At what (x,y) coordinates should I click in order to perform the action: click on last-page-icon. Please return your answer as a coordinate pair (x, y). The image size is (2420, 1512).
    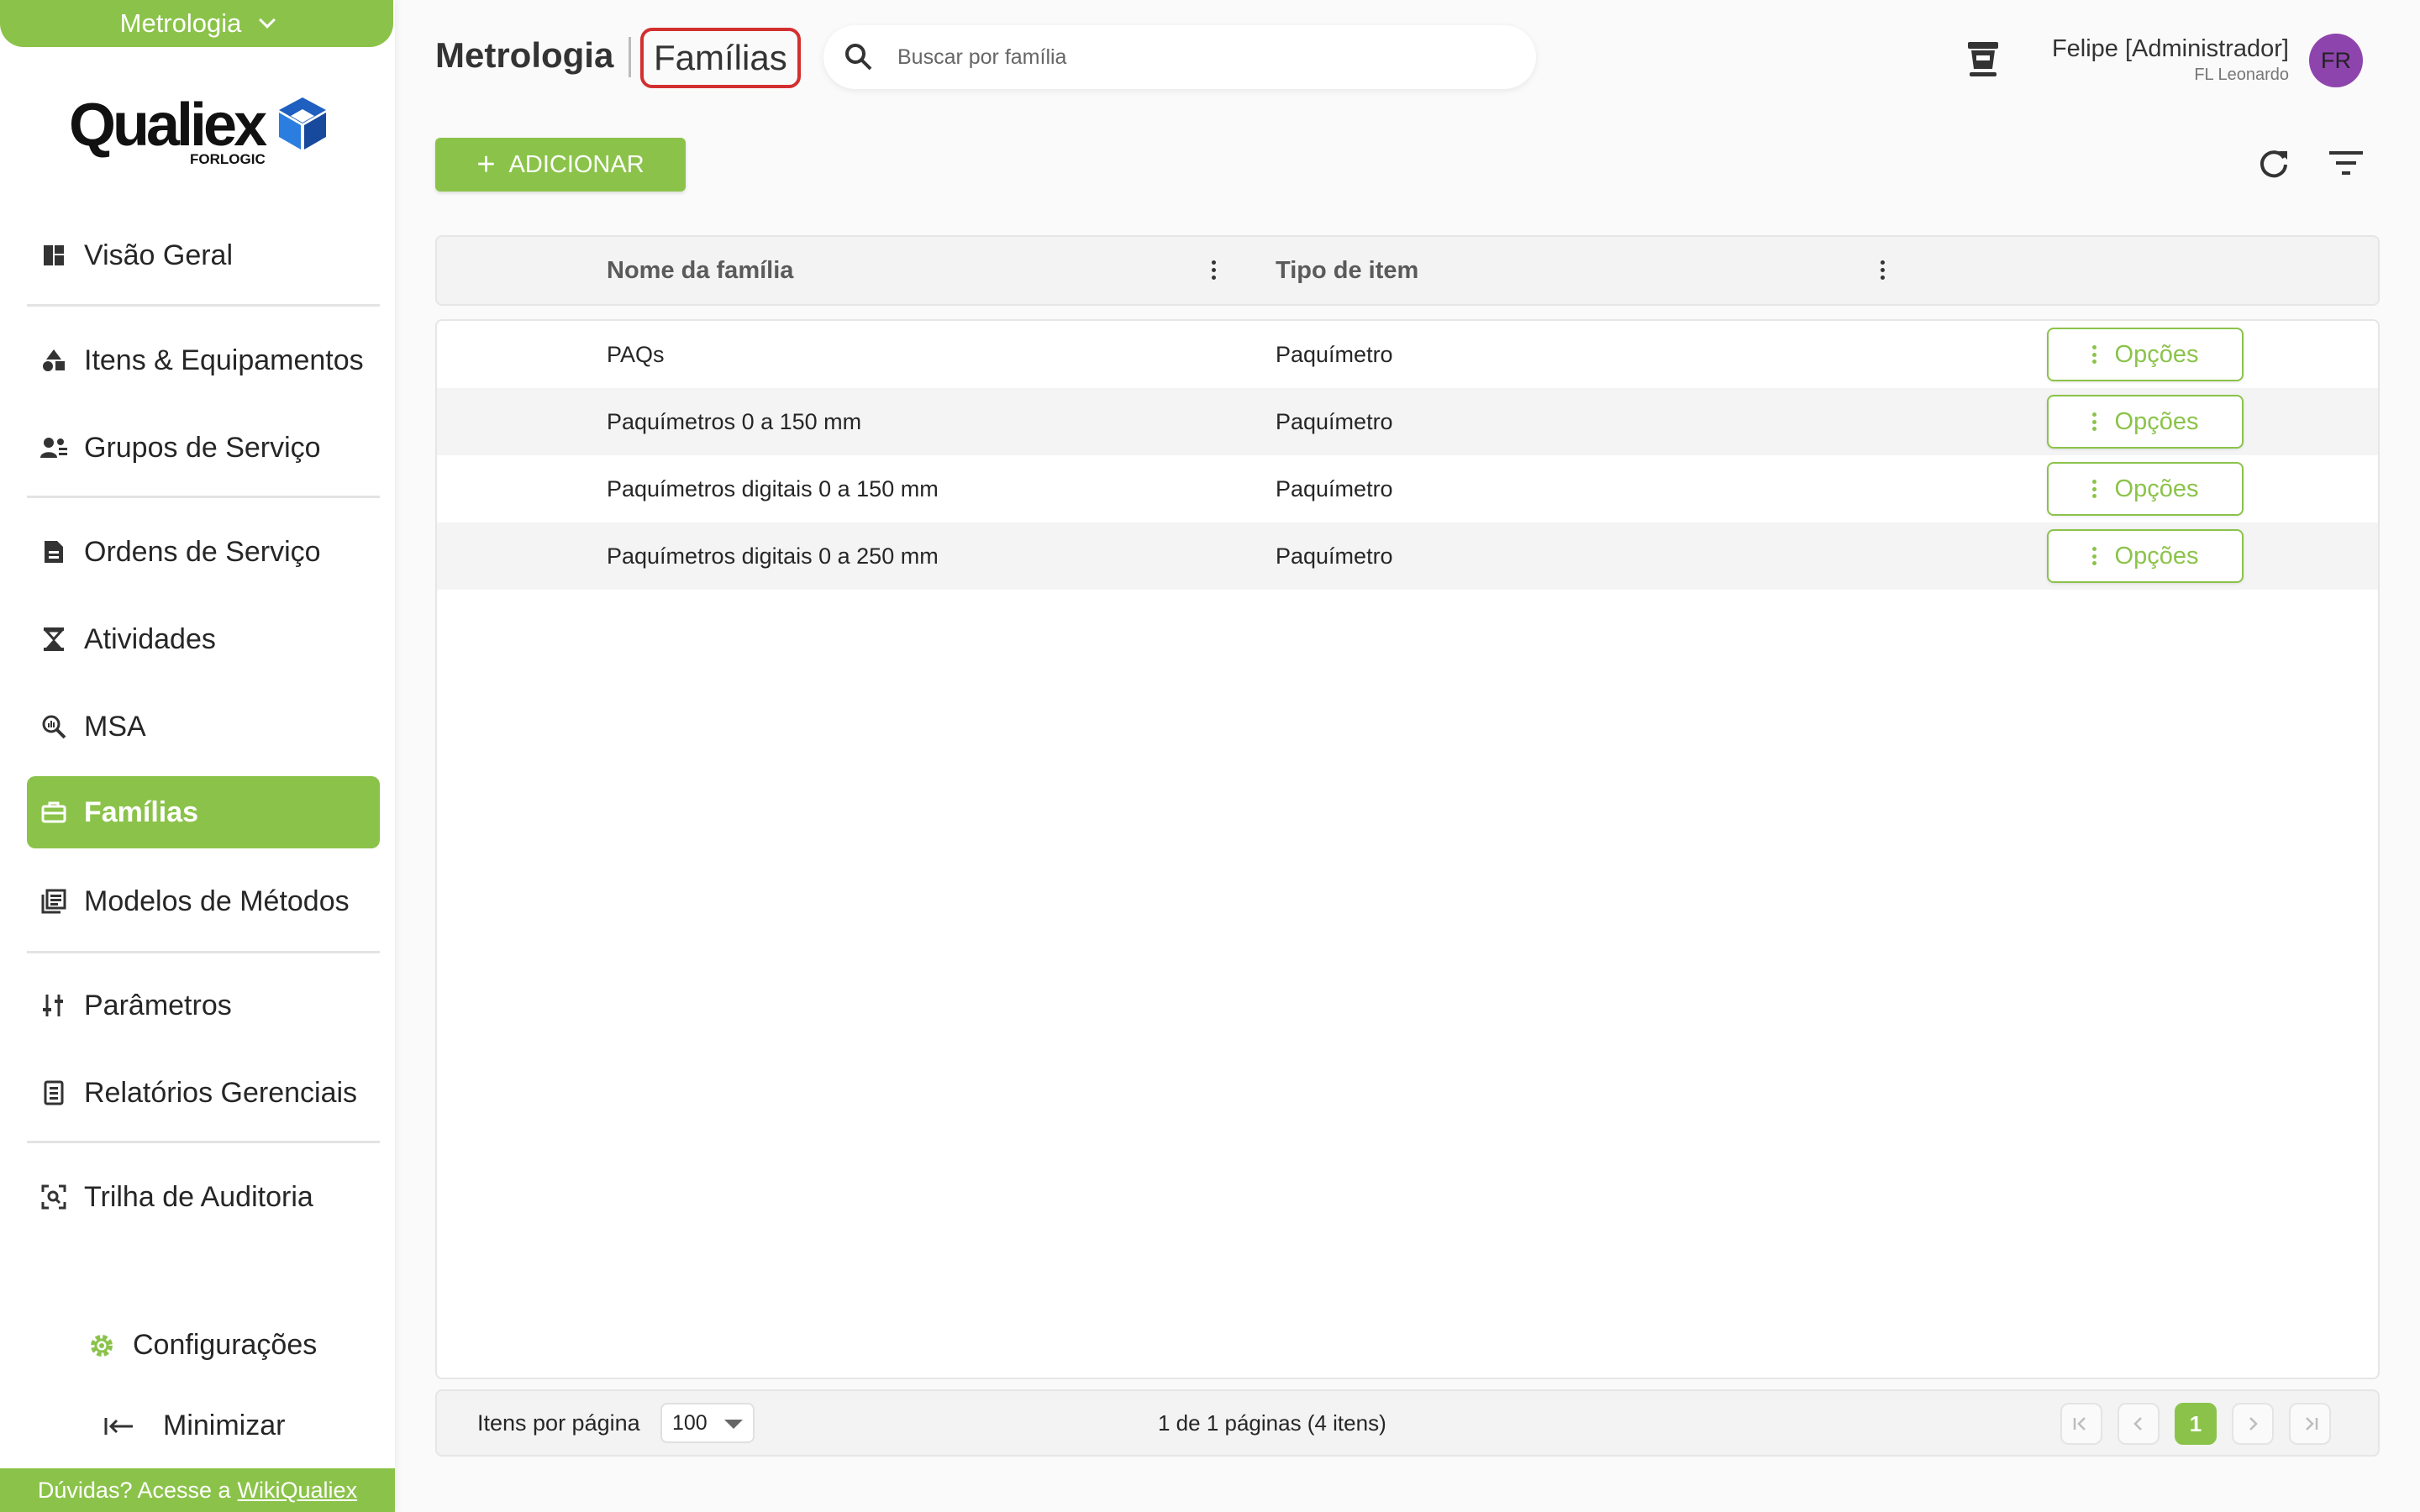
    Looking at the image, I should click on (2312, 1424).